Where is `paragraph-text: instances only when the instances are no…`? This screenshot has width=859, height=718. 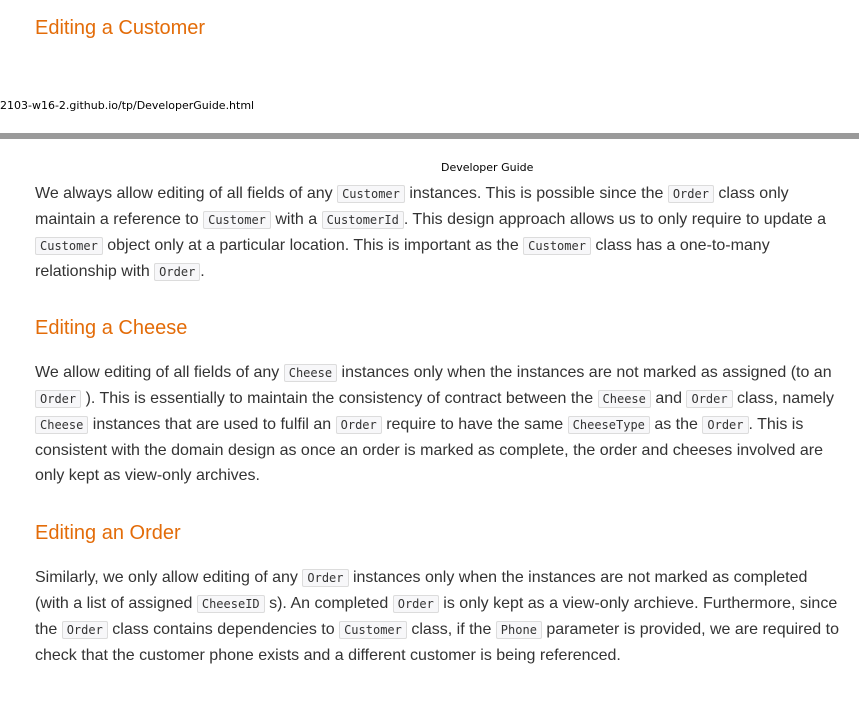 paragraph-text: instances only when the instances are no… is located at coordinates (584, 372).